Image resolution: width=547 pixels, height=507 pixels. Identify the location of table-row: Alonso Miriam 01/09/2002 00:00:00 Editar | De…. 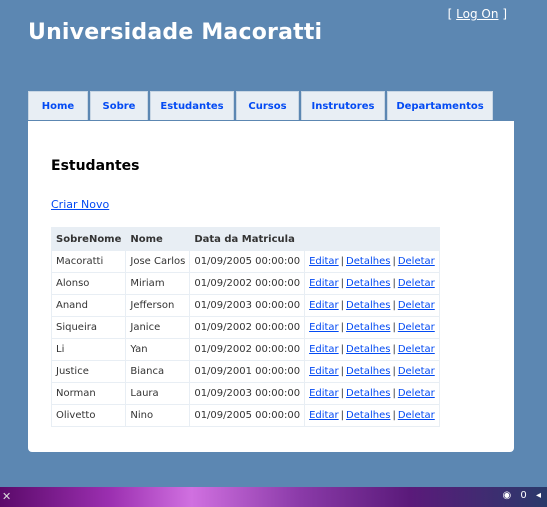
(245, 283).